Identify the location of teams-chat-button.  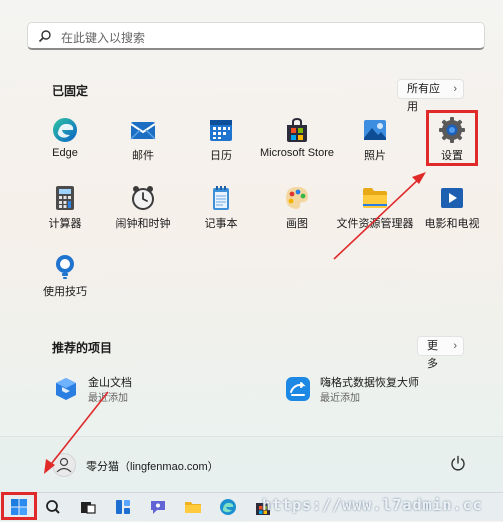
(158, 507).